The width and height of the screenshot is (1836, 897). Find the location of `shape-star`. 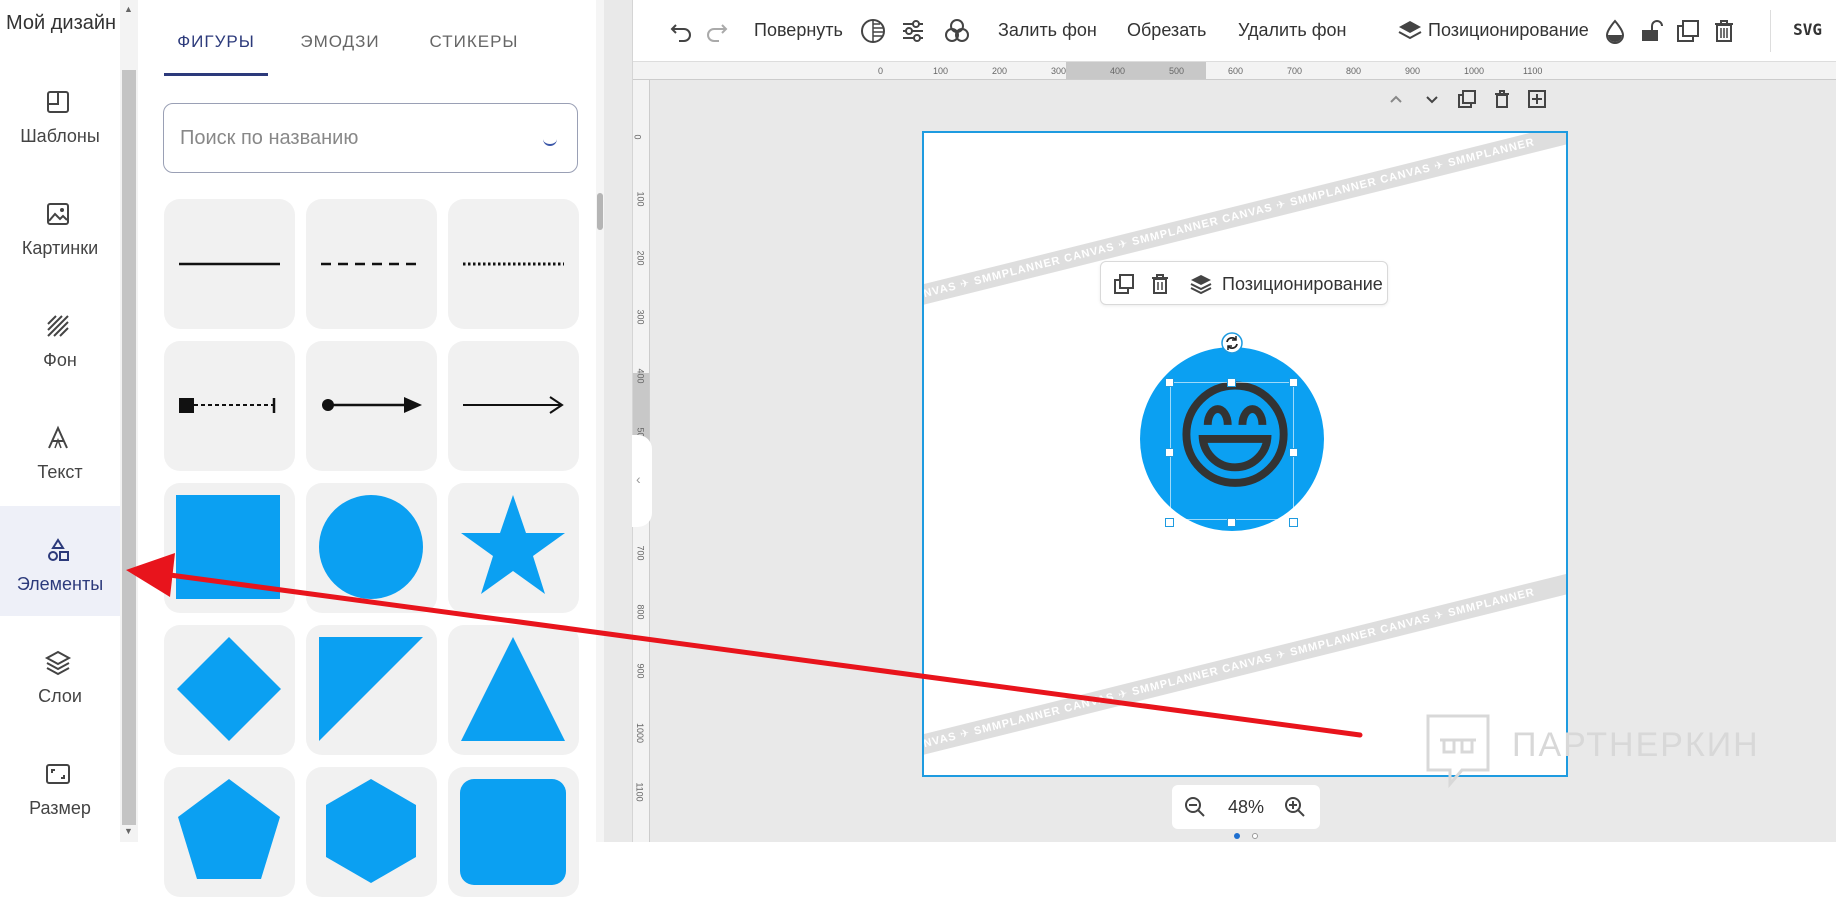

shape-star is located at coordinates (513, 548).